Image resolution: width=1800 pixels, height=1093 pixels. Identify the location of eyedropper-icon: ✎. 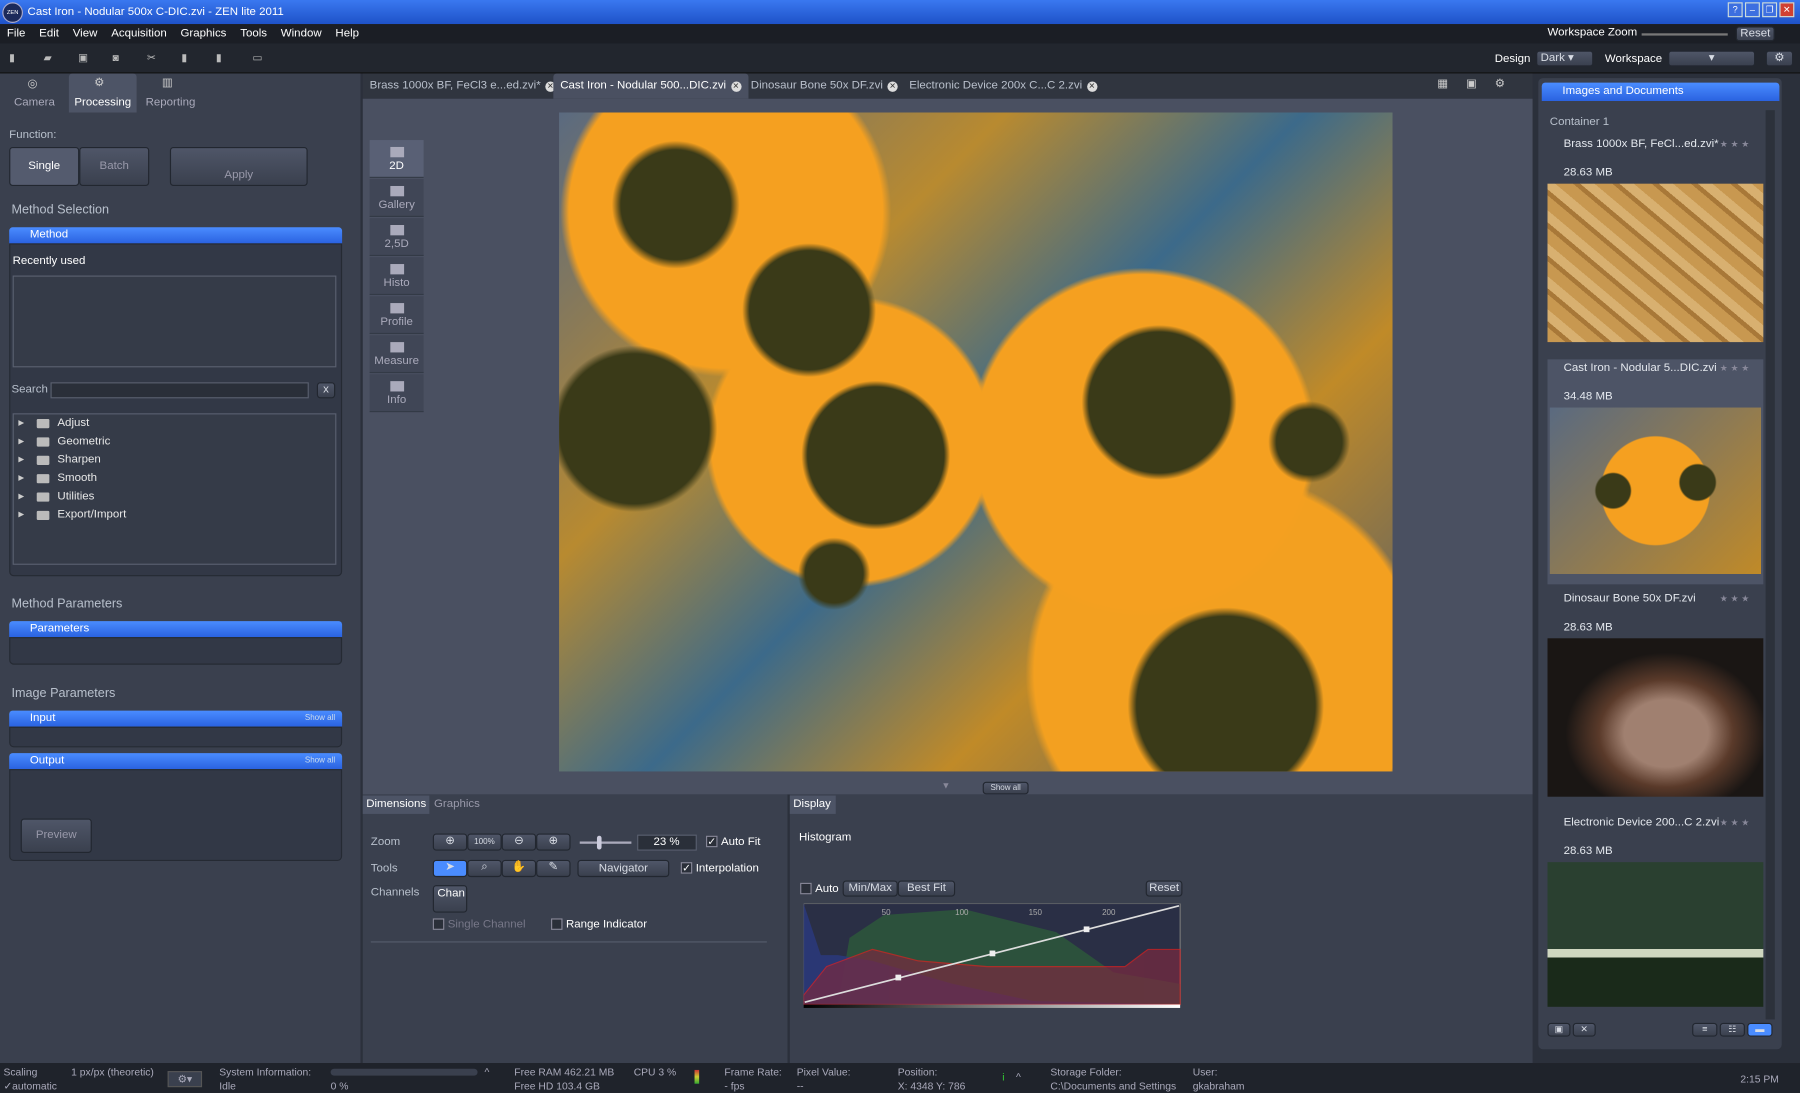
(553, 868).